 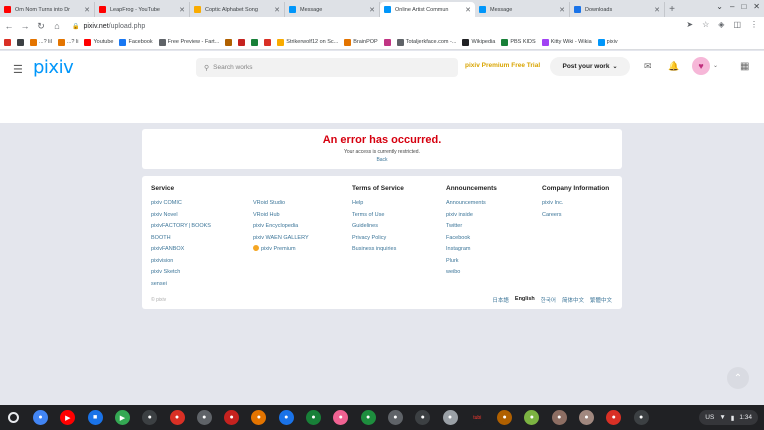 What do you see at coordinates (378, 250) in the screenshot?
I see `footer-link: Business inquiries` at bounding box center [378, 250].